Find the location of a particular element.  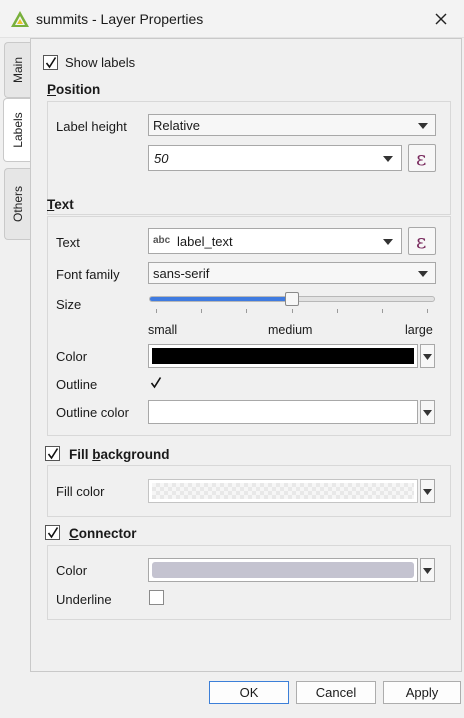

font-family-value: sans-serif is located at coordinates (181, 273).